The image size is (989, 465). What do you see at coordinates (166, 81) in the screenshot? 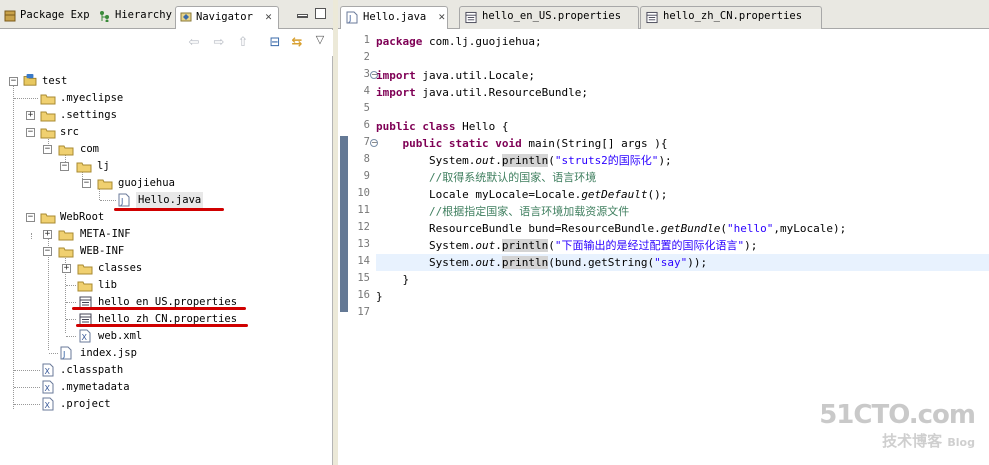
I see `tree-item-test: − test` at bounding box center [166, 81].